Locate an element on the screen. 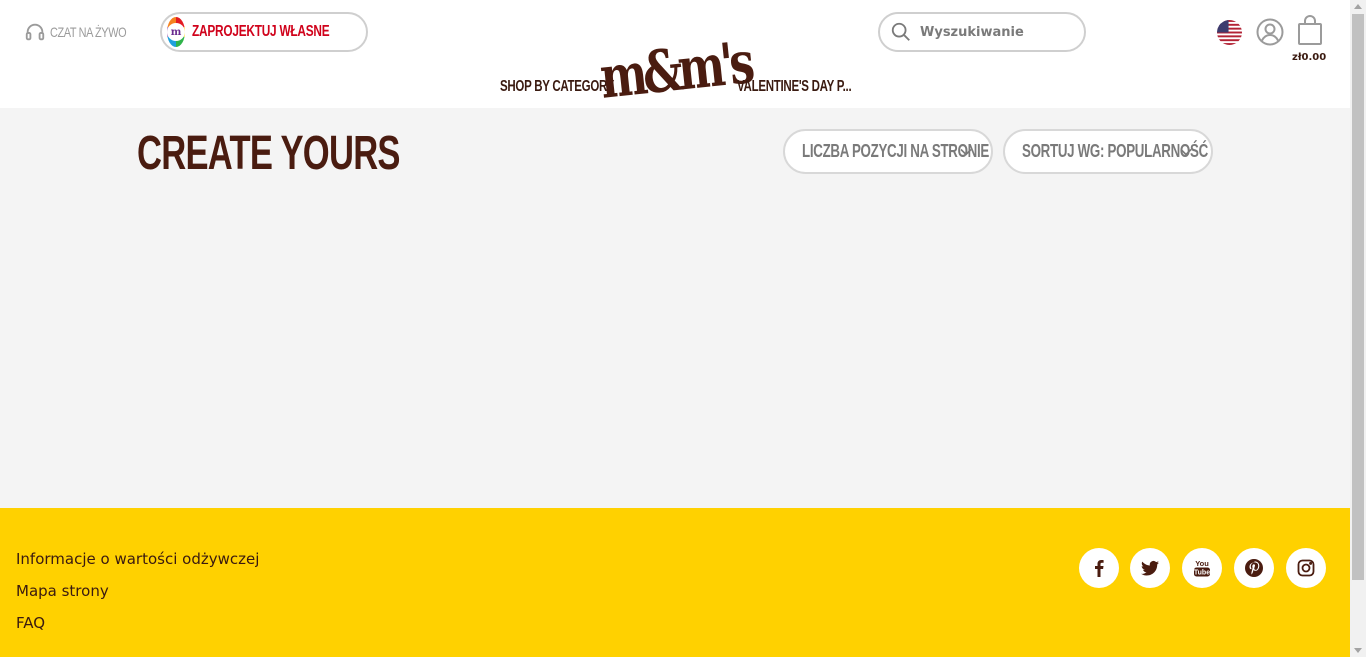  pinterest-icon is located at coordinates (1254, 568).